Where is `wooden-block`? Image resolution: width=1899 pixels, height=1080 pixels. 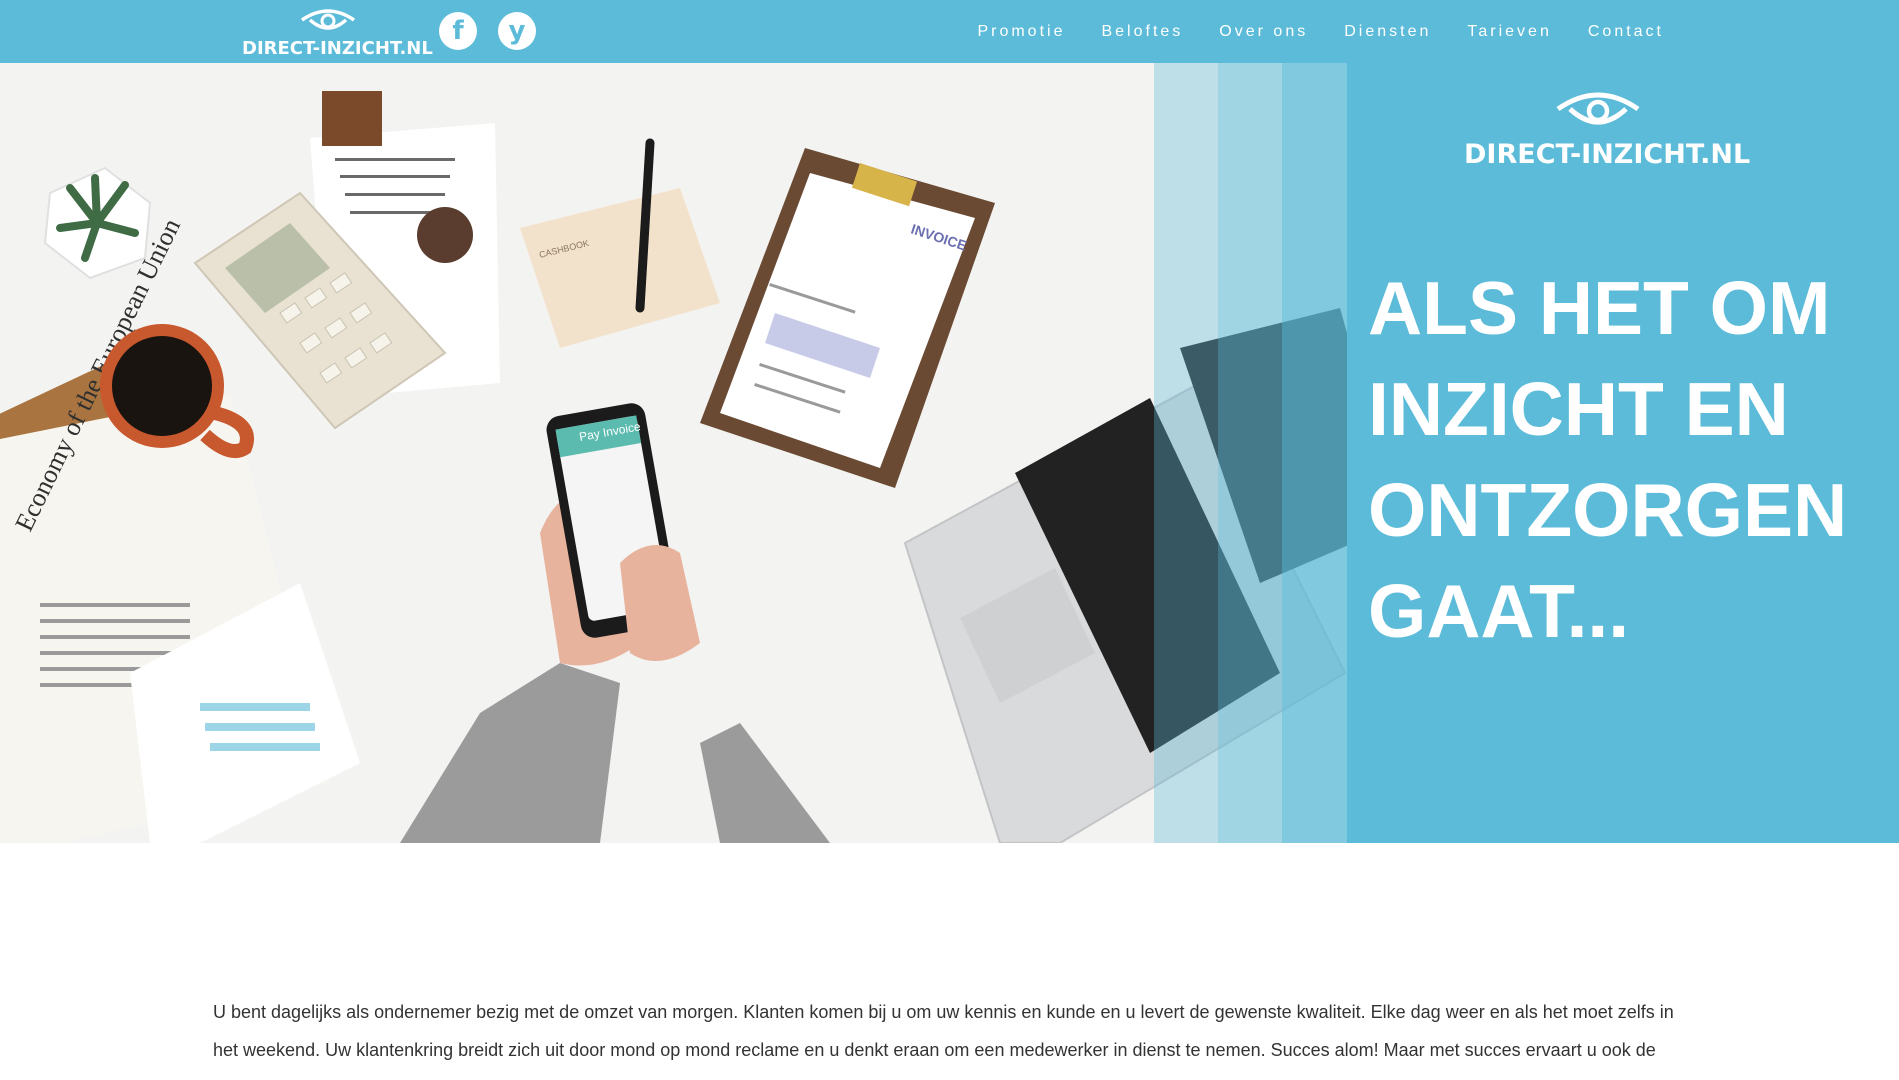 wooden-block is located at coordinates (352, 118).